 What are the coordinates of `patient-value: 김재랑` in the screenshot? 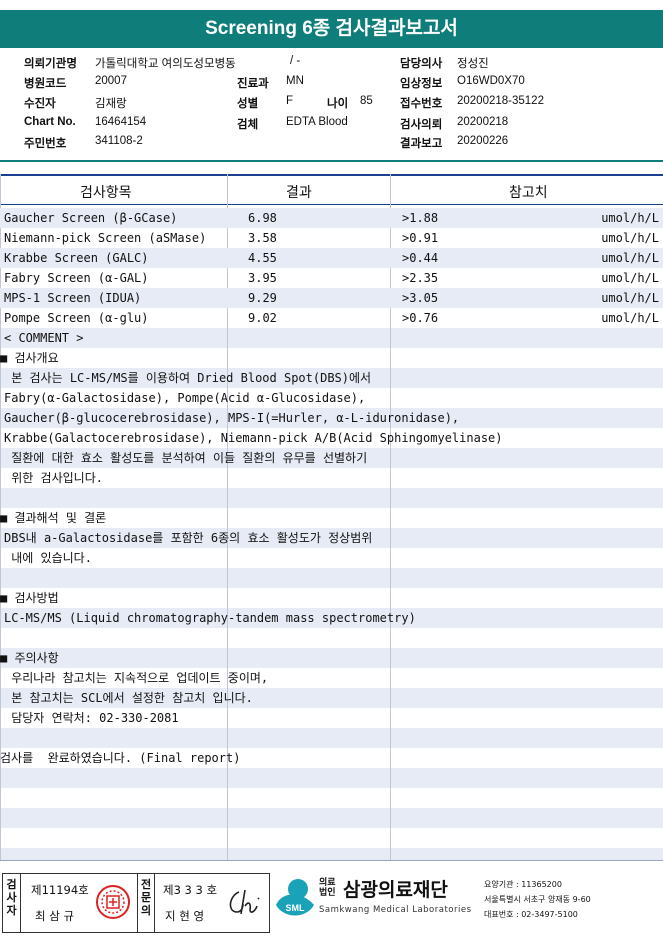 It's located at (111, 104).